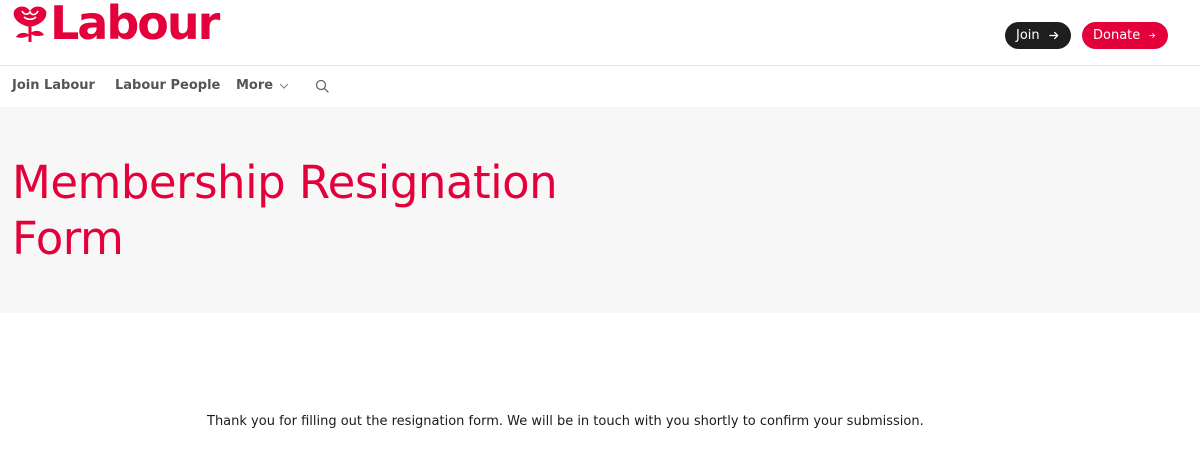  I want to click on nav-item-join-labour: Join Labour, so click(53, 85).